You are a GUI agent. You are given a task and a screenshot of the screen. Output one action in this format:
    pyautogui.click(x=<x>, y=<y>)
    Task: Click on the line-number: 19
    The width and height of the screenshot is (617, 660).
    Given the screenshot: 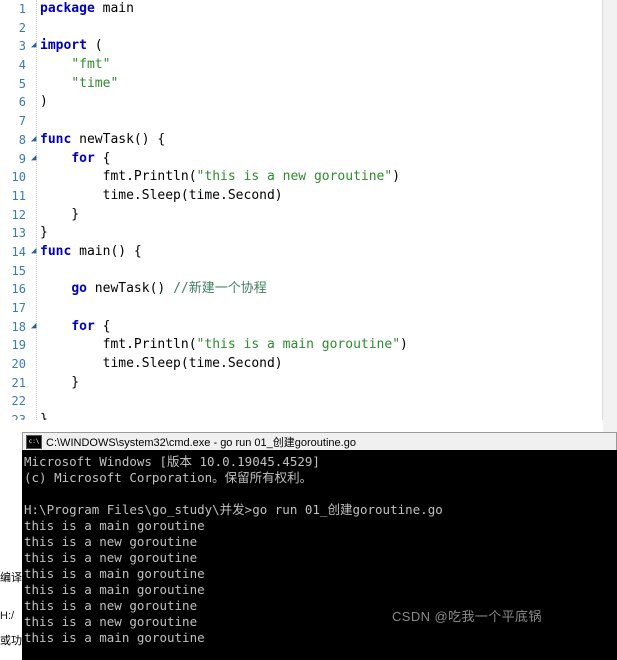 What is the action you would take?
    pyautogui.click(x=18, y=345)
    